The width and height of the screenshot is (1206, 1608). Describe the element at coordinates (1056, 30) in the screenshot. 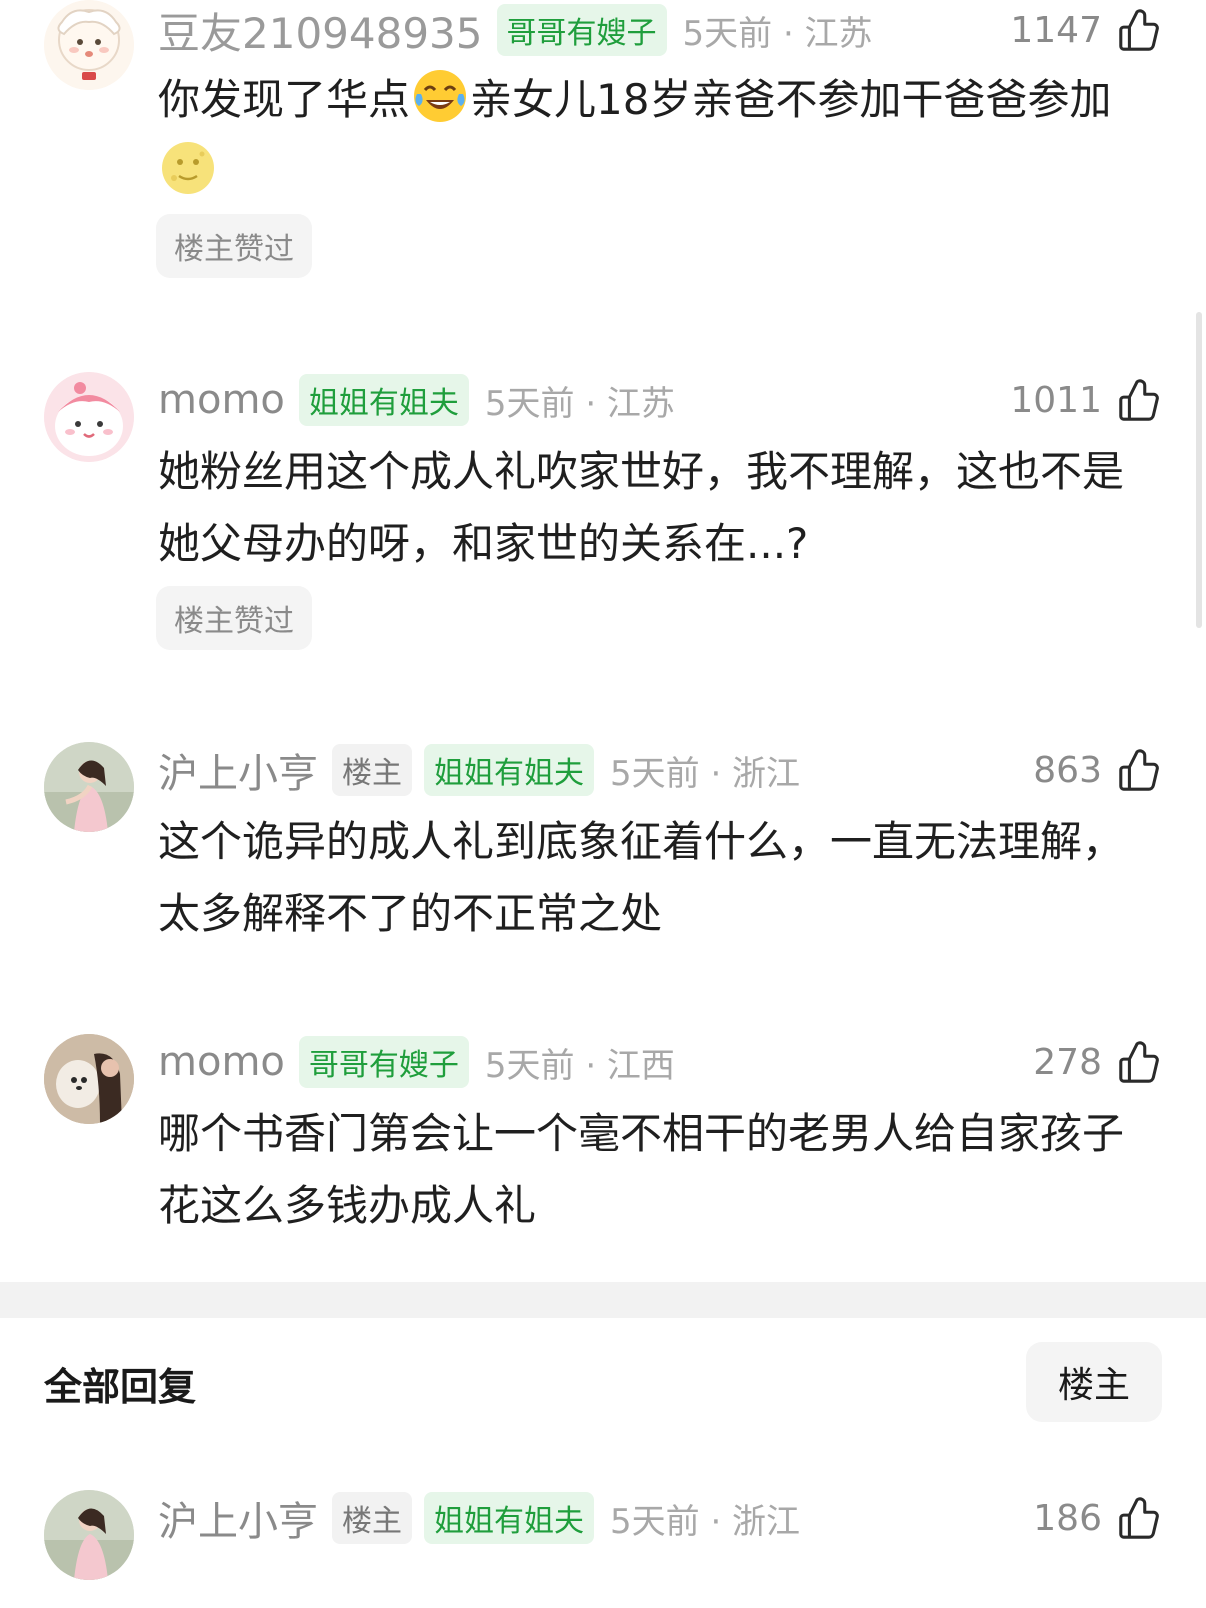

I see `like-count: 1147` at that location.